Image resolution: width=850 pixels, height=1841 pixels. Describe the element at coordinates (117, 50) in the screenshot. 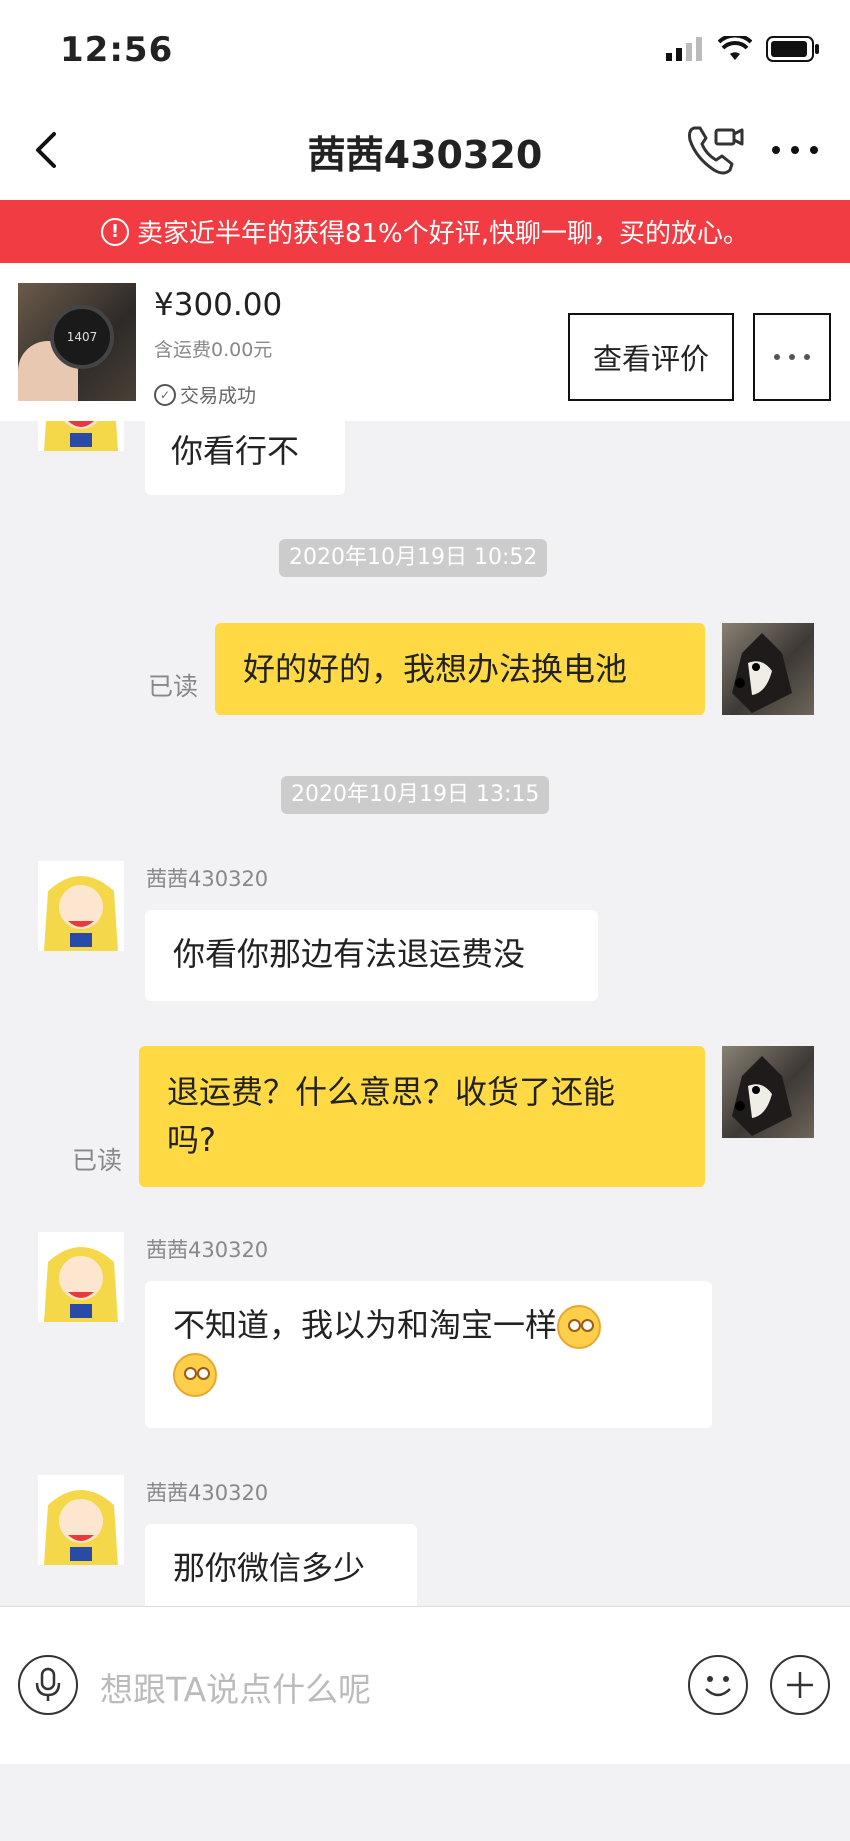

I see `status-time: 12:56` at that location.